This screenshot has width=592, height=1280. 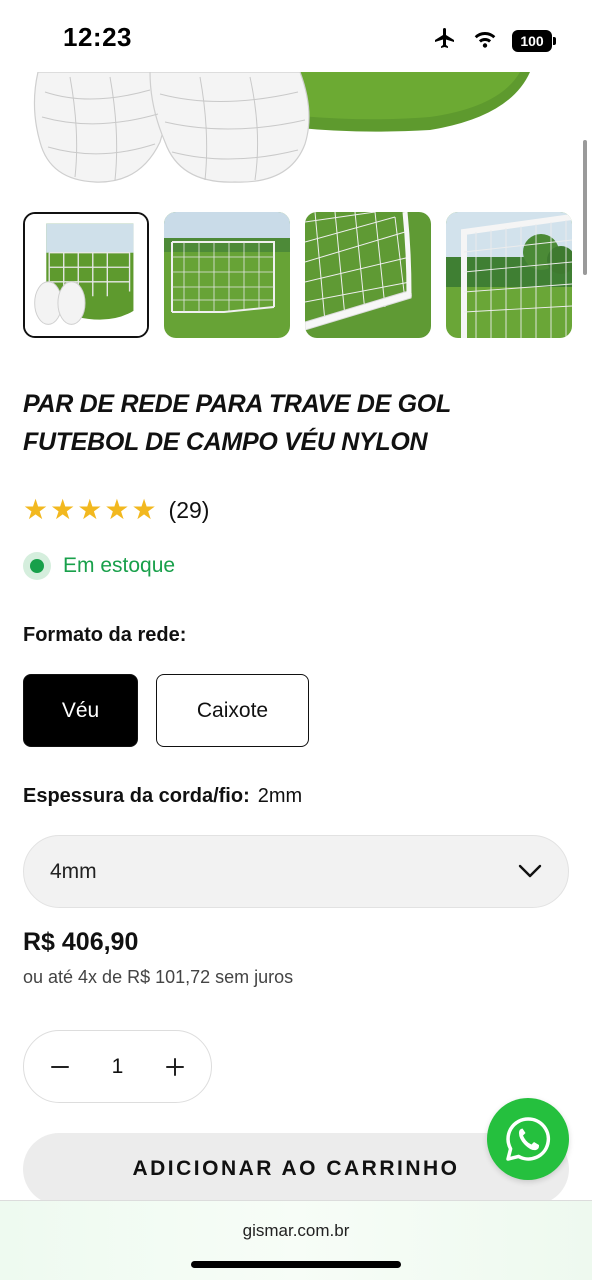 I want to click on browser-bottom-bar: gismar.com.br, so click(x=296, y=1240).